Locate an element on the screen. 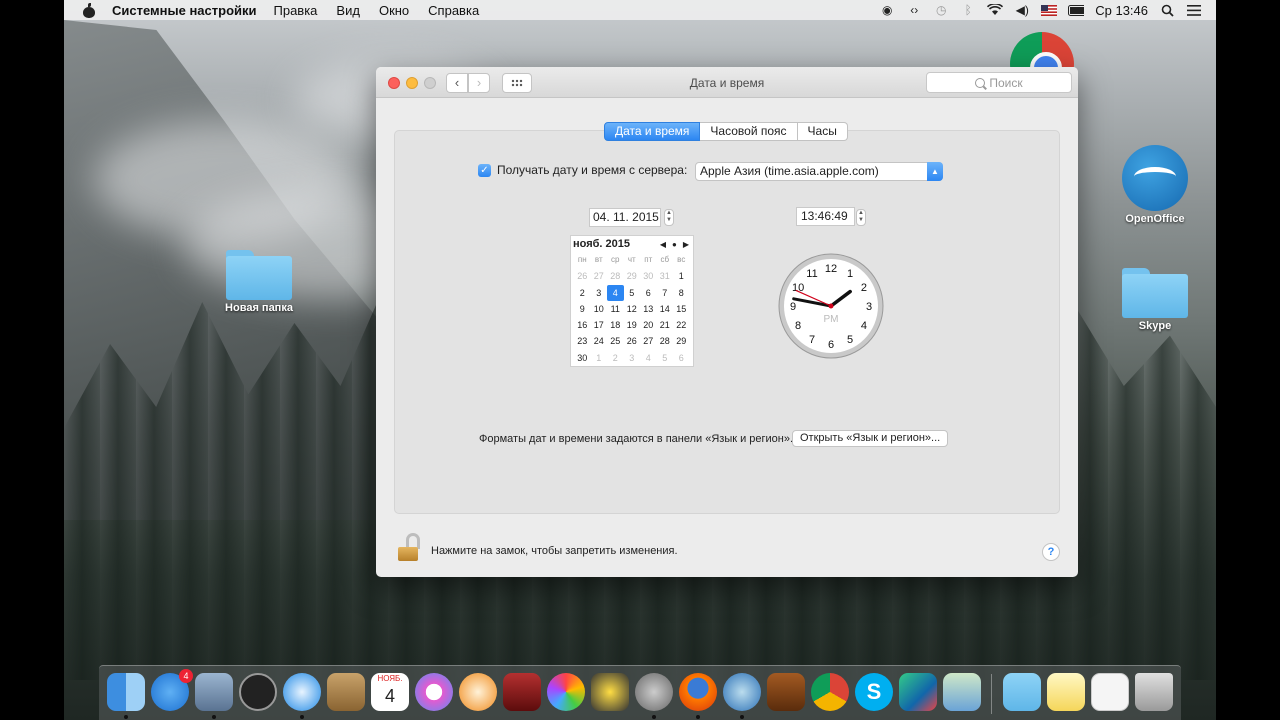  photos-icon is located at coordinates (566, 692).